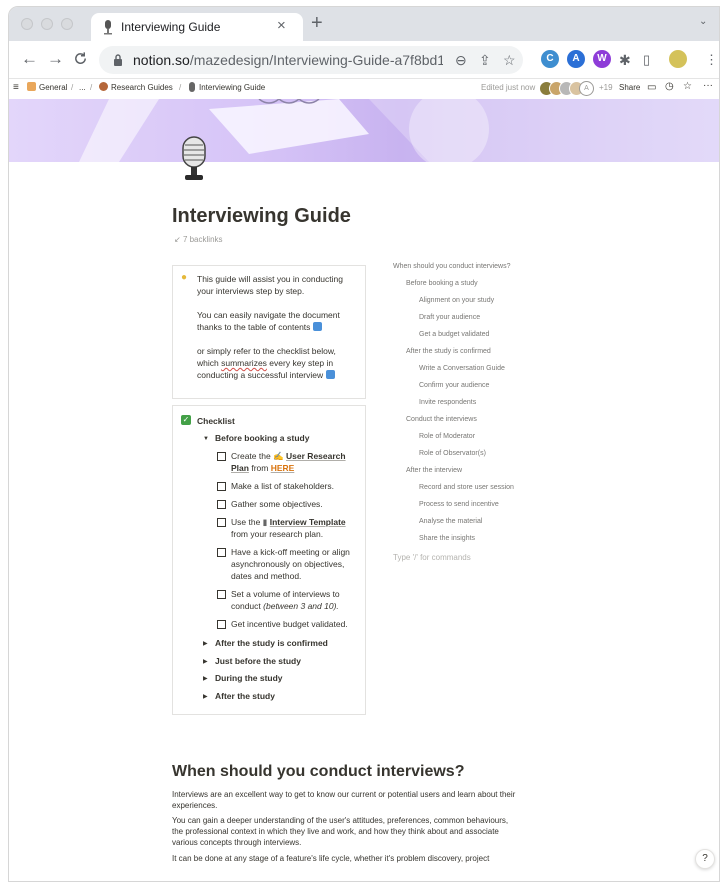  What do you see at coordinates (651, 87) in the screenshot?
I see `comment-icon: ▭` at bounding box center [651, 87].